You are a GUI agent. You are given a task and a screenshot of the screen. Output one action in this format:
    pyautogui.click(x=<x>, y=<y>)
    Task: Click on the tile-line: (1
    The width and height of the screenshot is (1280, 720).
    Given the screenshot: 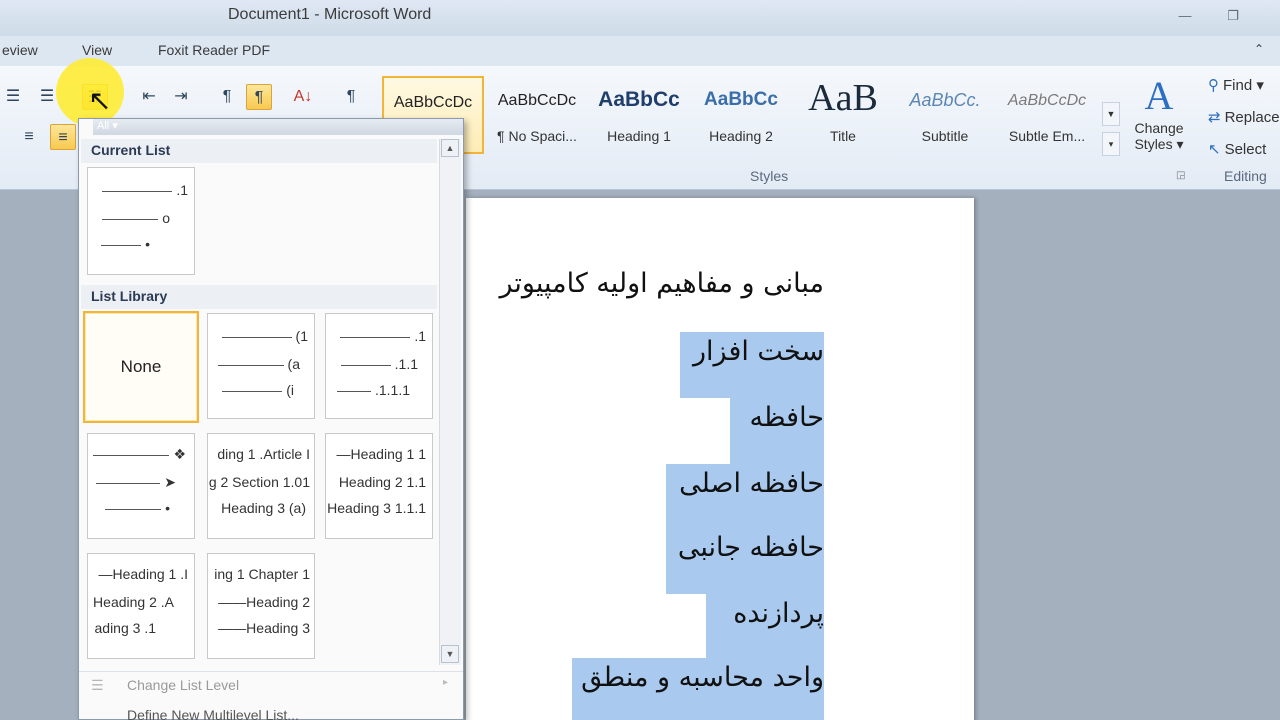 What is the action you would take?
    pyautogui.click(x=301, y=336)
    